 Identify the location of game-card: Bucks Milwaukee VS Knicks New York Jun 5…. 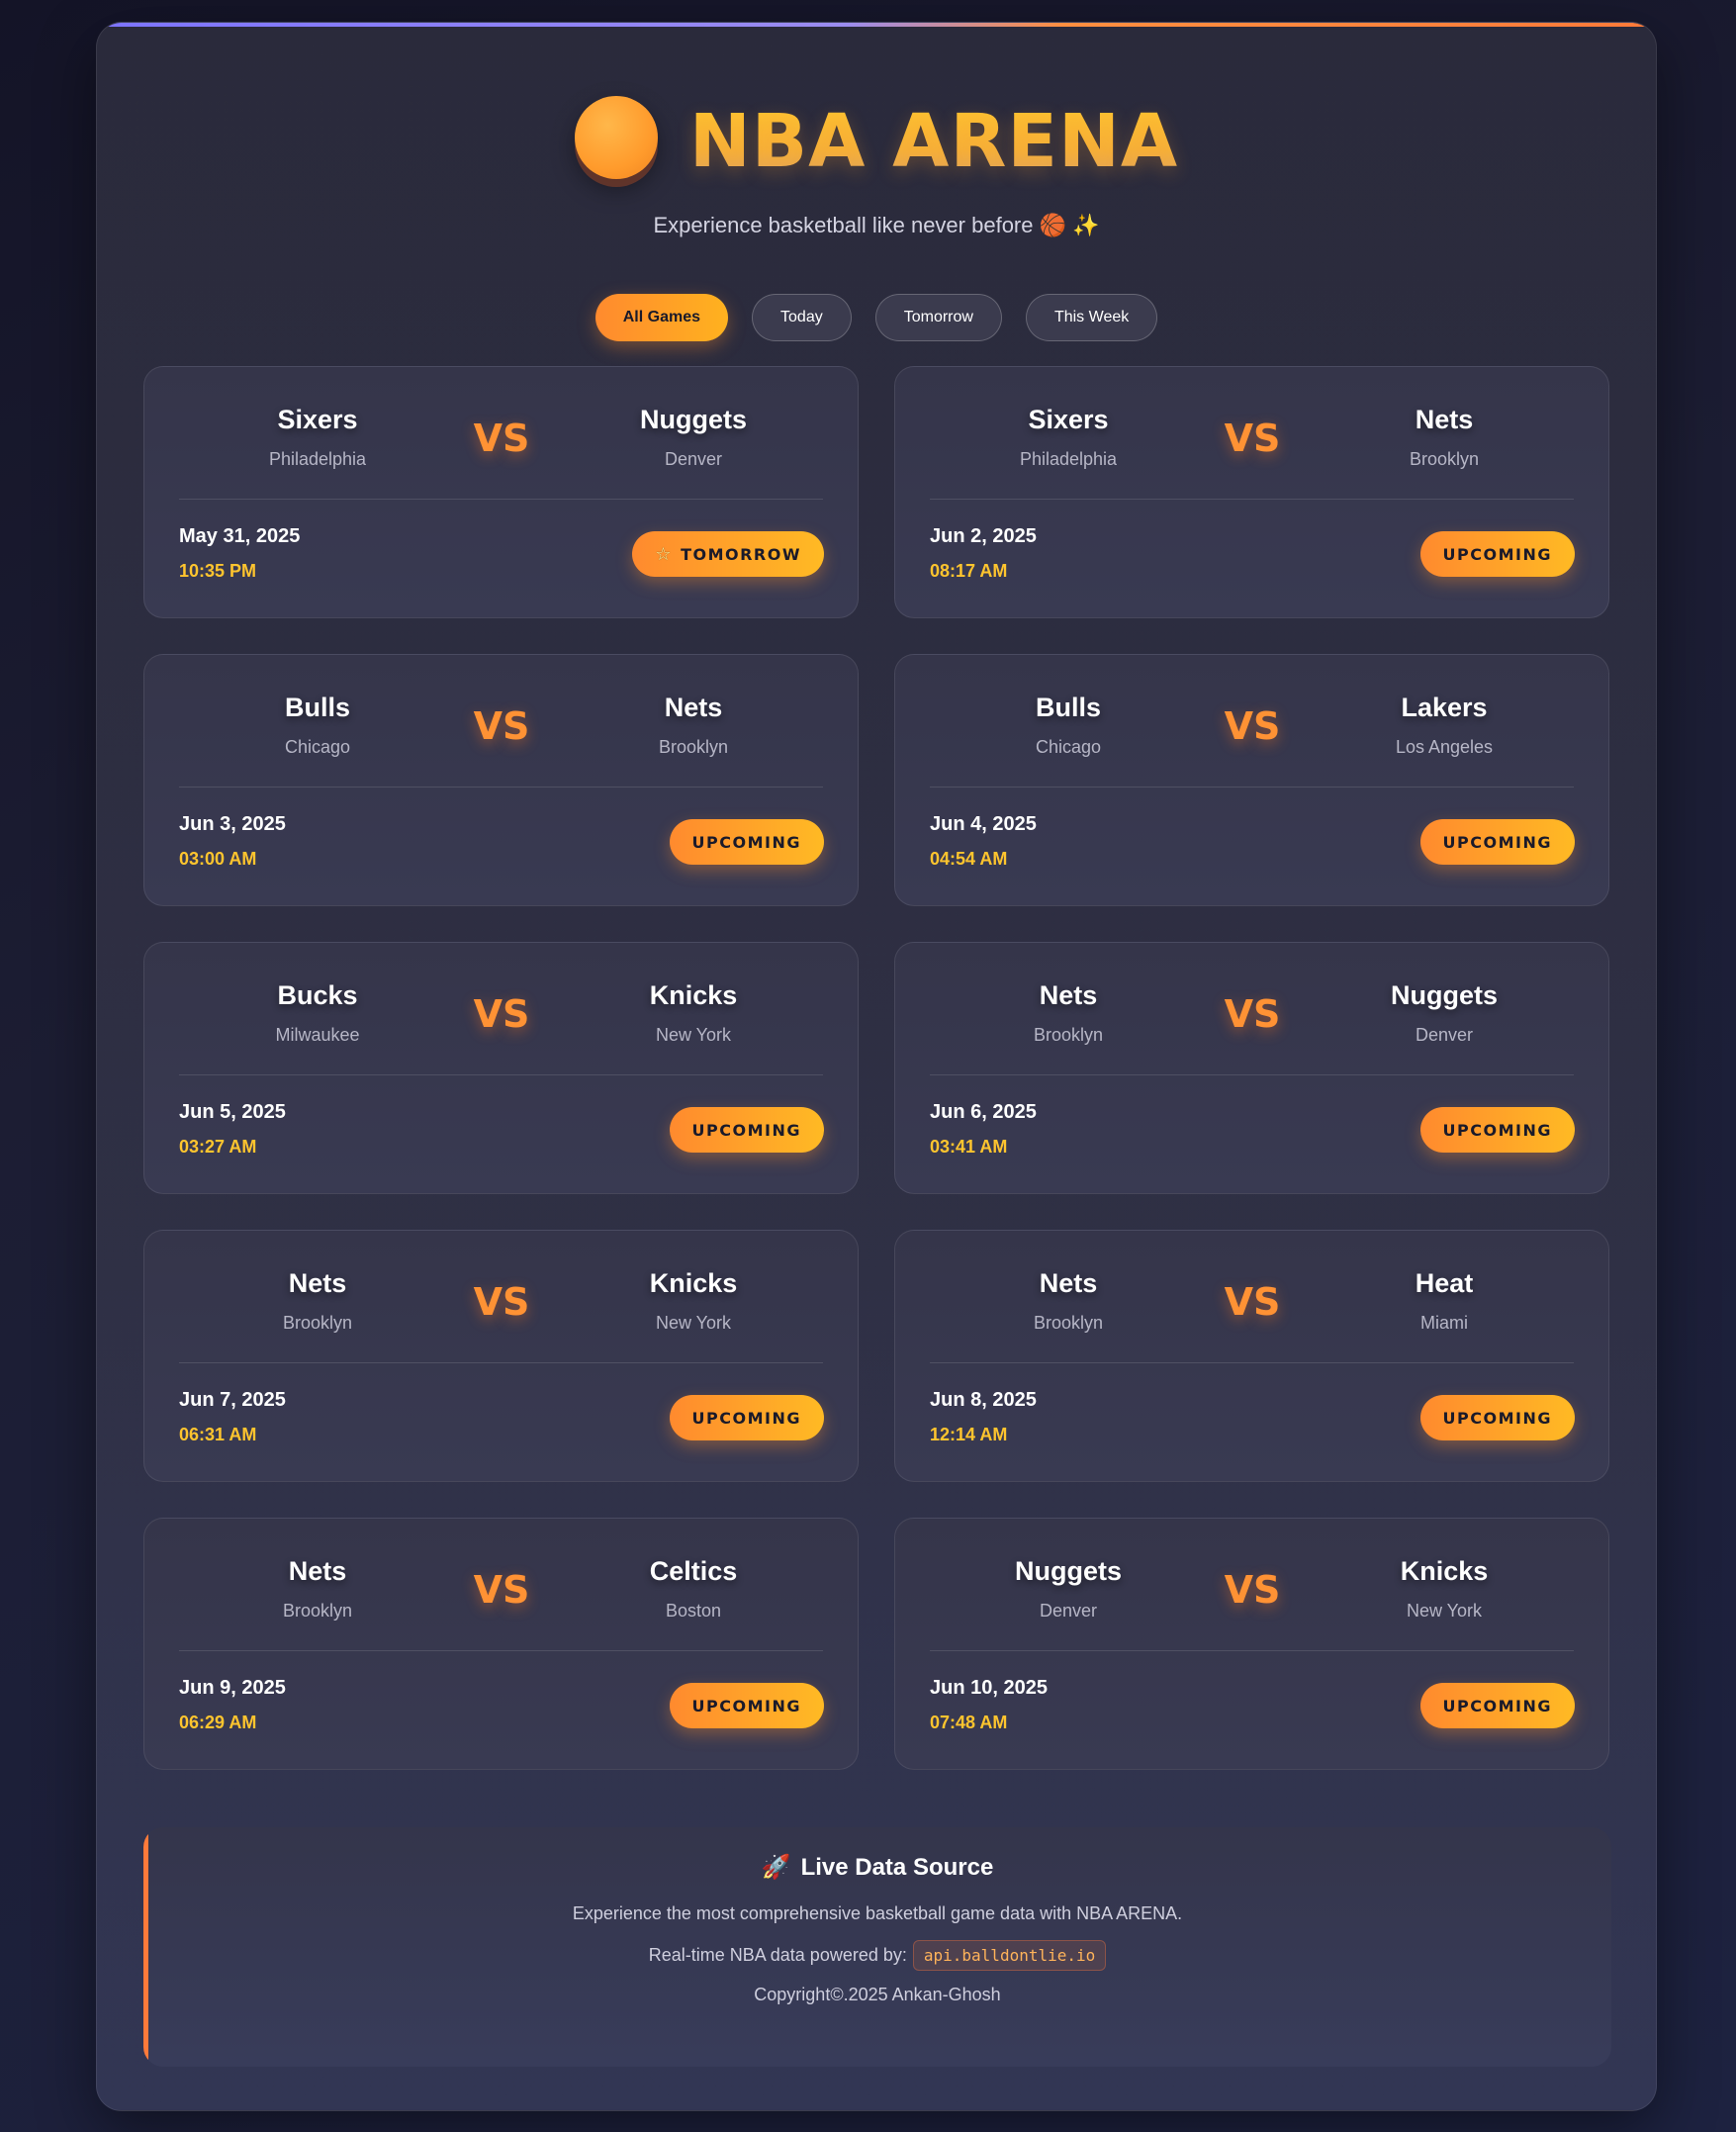
(501, 1068).